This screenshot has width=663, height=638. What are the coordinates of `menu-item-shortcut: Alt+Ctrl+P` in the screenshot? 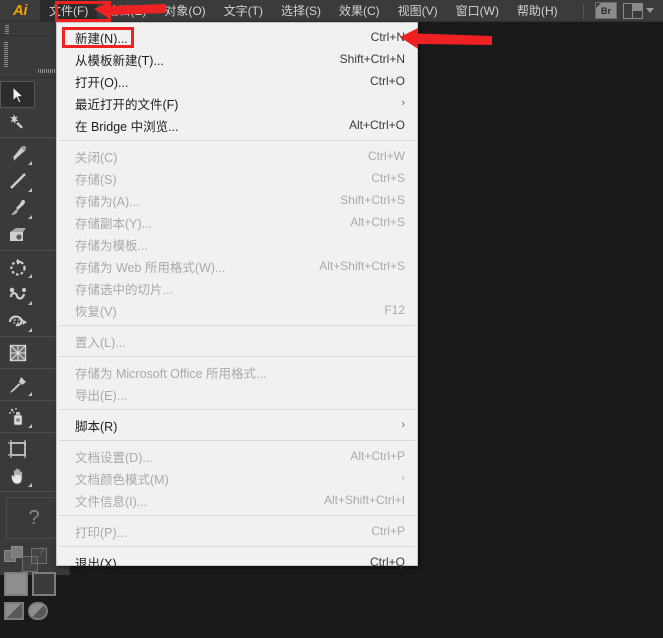 It's located at (377, 456).